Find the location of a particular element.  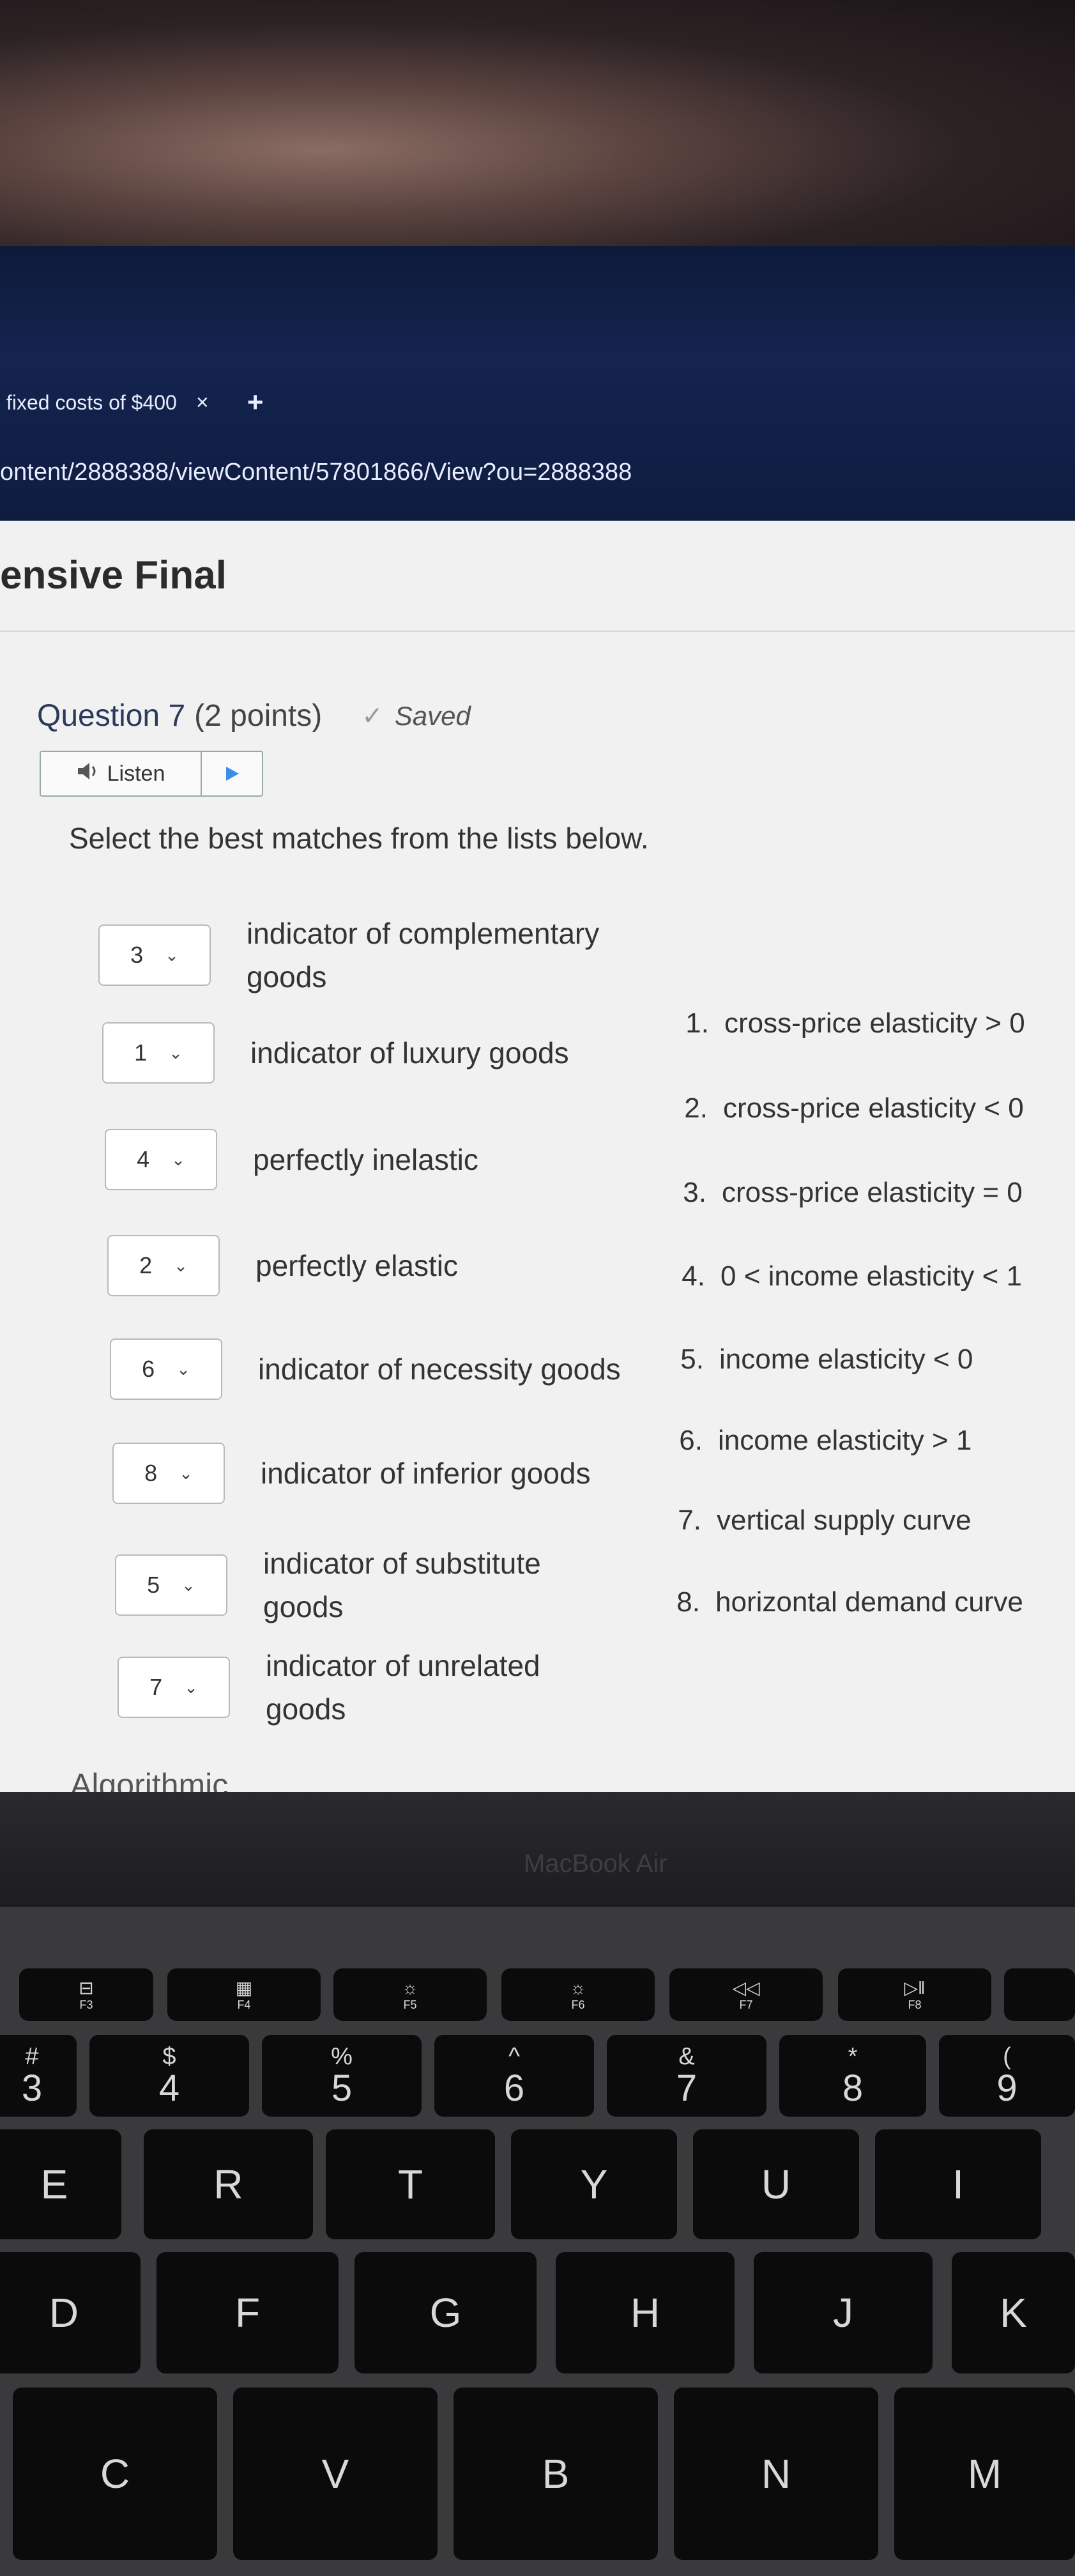

title-divider is located at coordinates (537, 631).